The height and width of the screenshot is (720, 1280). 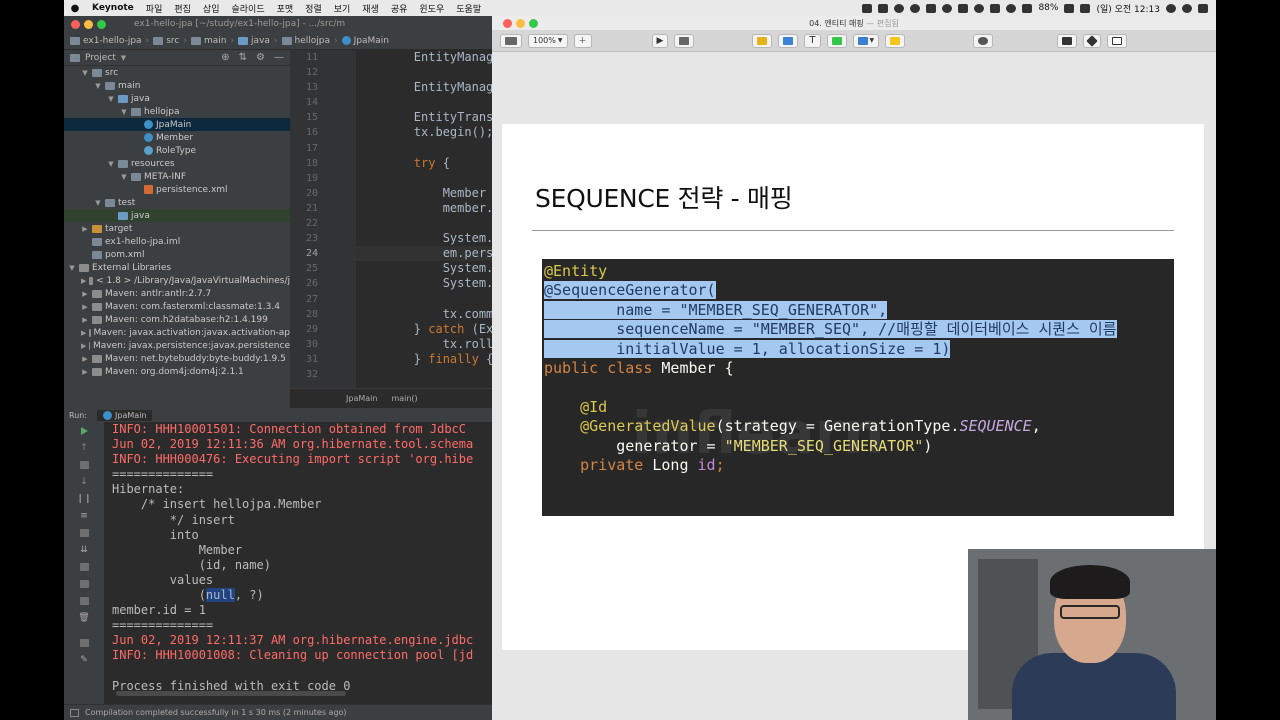 What do you see at coordinates (399, 8) in the screenshot?
I see `menu-share: 공유` at bounding box center [399, 8].